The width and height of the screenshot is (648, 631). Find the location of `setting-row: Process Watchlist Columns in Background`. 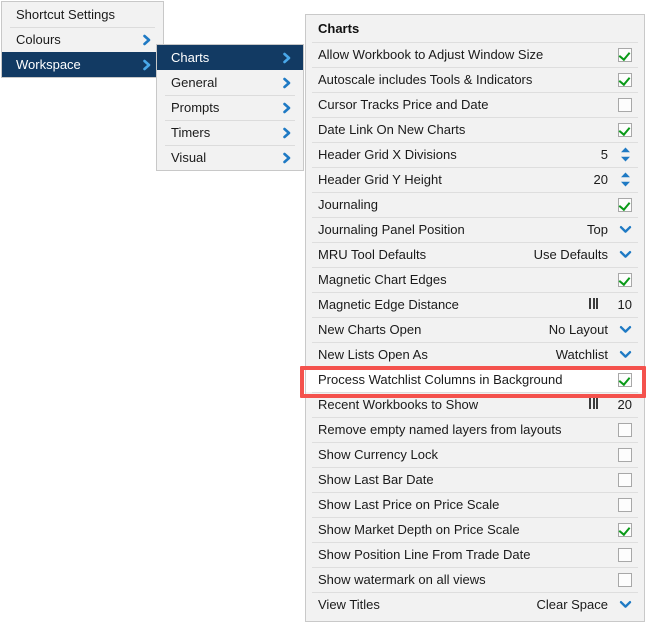

setting-row: Process Watchlist Columns in Background is located at coordinates (475, 379).